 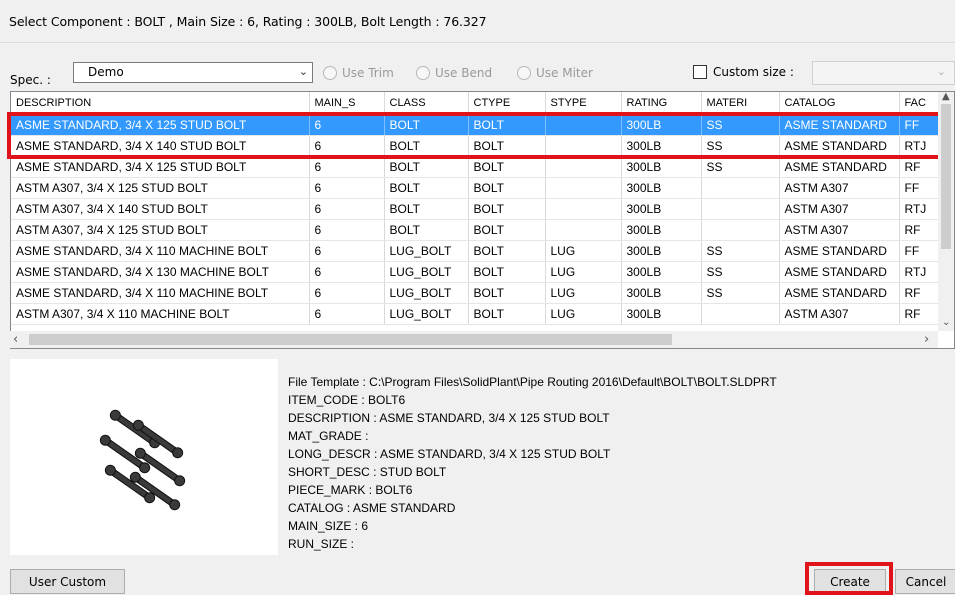 What do you see at coordinates (583, 103) in the screenshot?
I see `column-header: STYPE` at bounding box center [583, 103].